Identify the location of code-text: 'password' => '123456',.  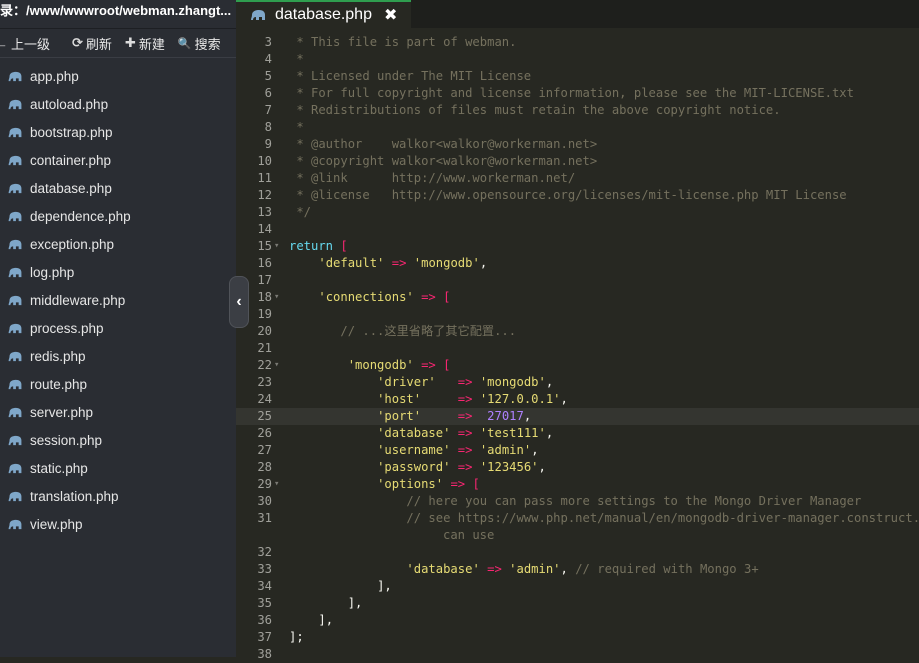
(417, 467).